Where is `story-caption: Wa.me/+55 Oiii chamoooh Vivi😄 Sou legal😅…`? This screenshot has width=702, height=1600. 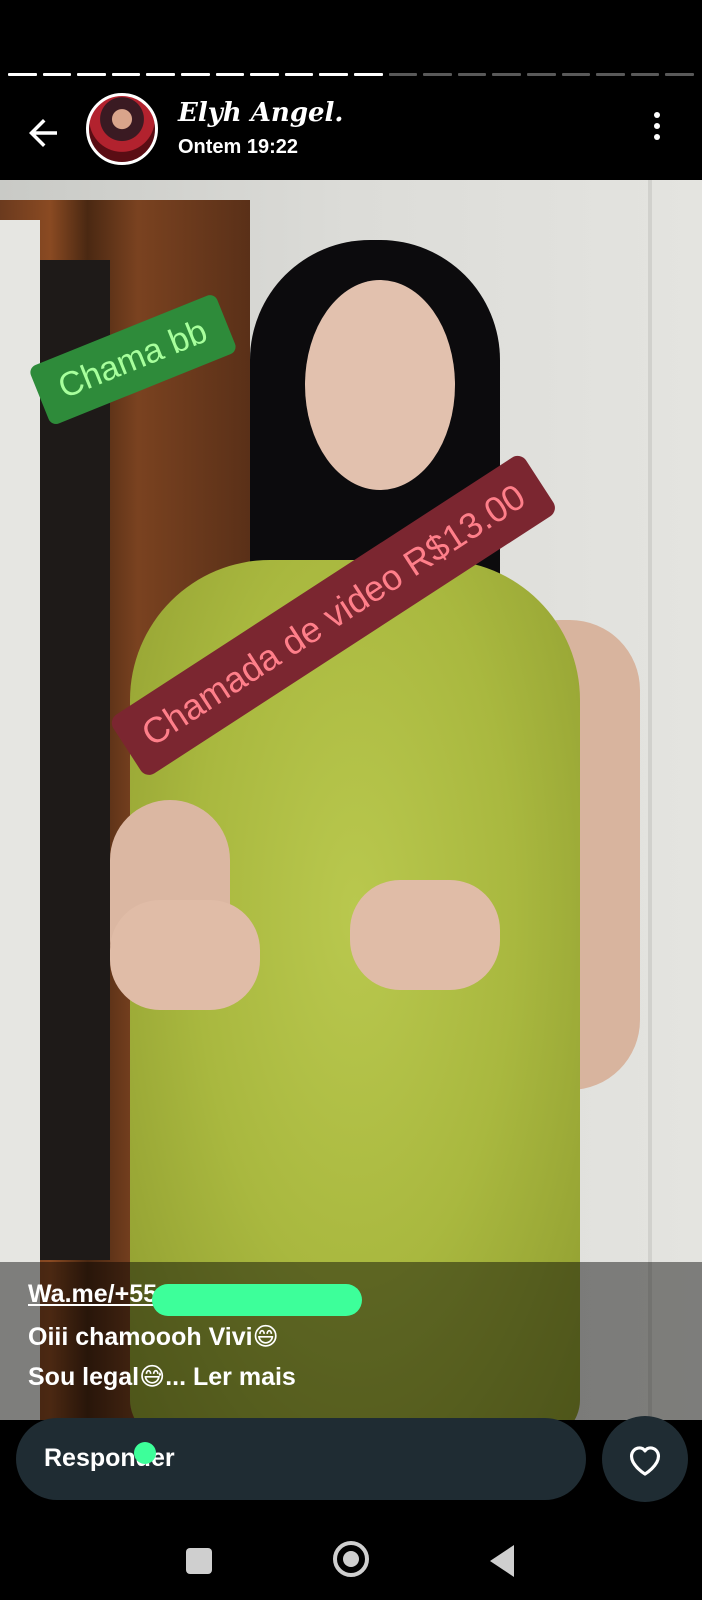
story-caption: Wa.me/+55 Oiii chamoooh Vivi😄 Sou legal😅… is located at coordinates (351, 1341).